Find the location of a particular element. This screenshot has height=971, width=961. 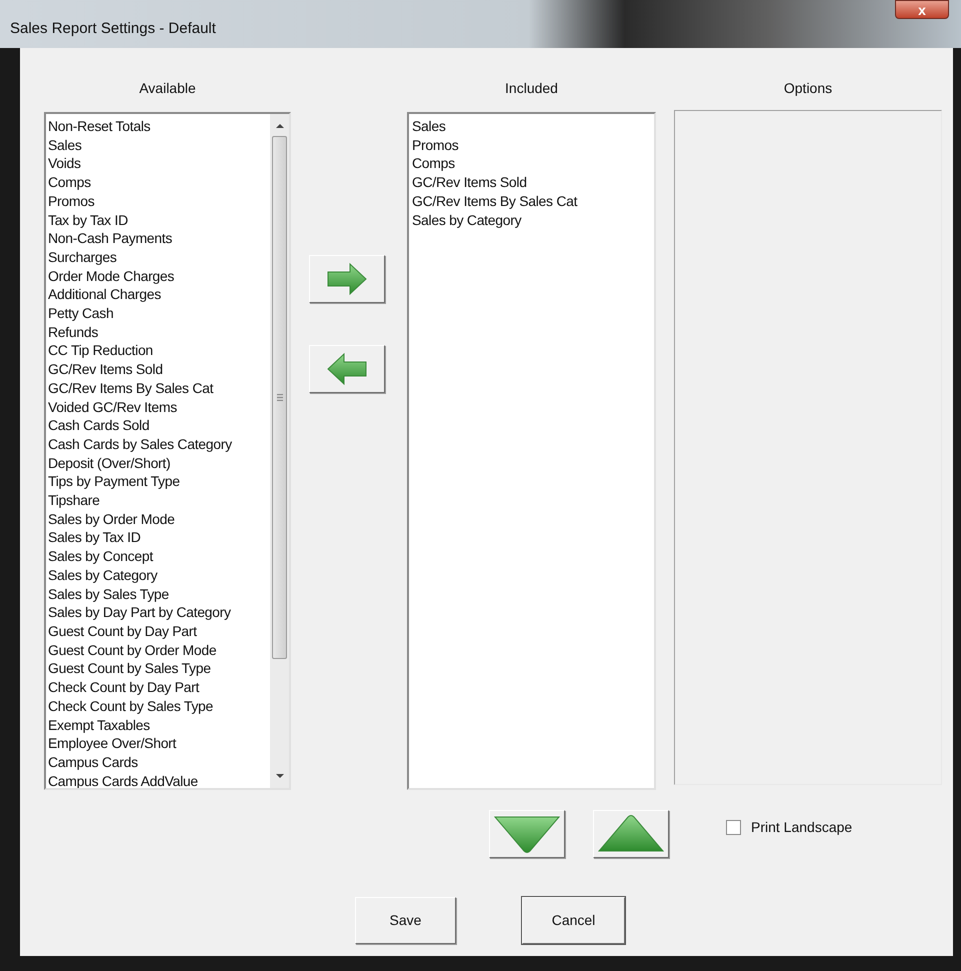

list-item: Petty Cash is located at coordinates (159, 313).